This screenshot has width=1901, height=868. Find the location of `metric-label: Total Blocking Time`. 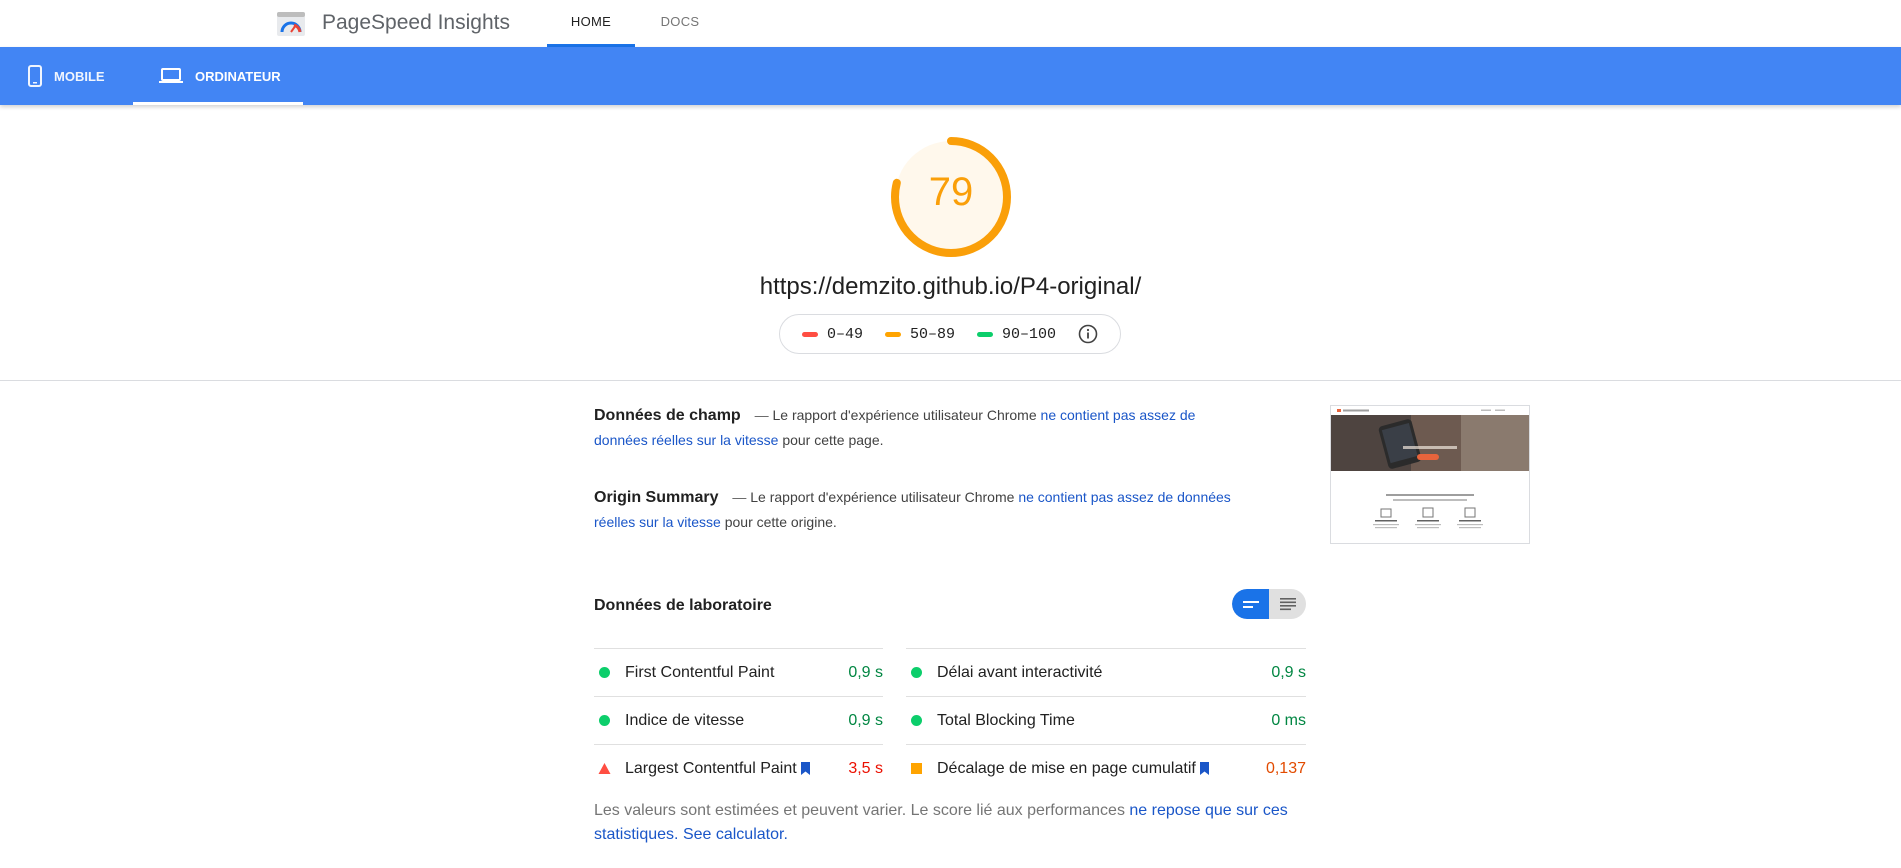

metric-label: Total Blocking Time is located at coordinates (1006, 720).